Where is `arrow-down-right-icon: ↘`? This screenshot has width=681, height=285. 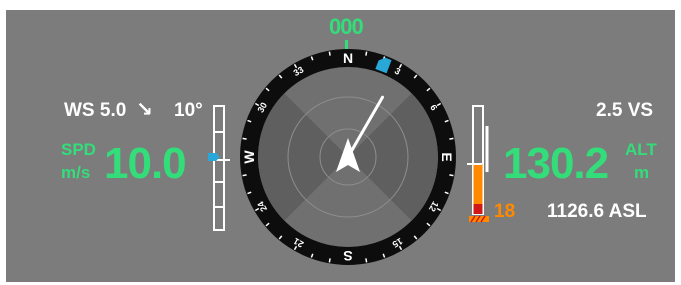
arrow-down-right-icon: ↘ is located at coordinates (144, 110).